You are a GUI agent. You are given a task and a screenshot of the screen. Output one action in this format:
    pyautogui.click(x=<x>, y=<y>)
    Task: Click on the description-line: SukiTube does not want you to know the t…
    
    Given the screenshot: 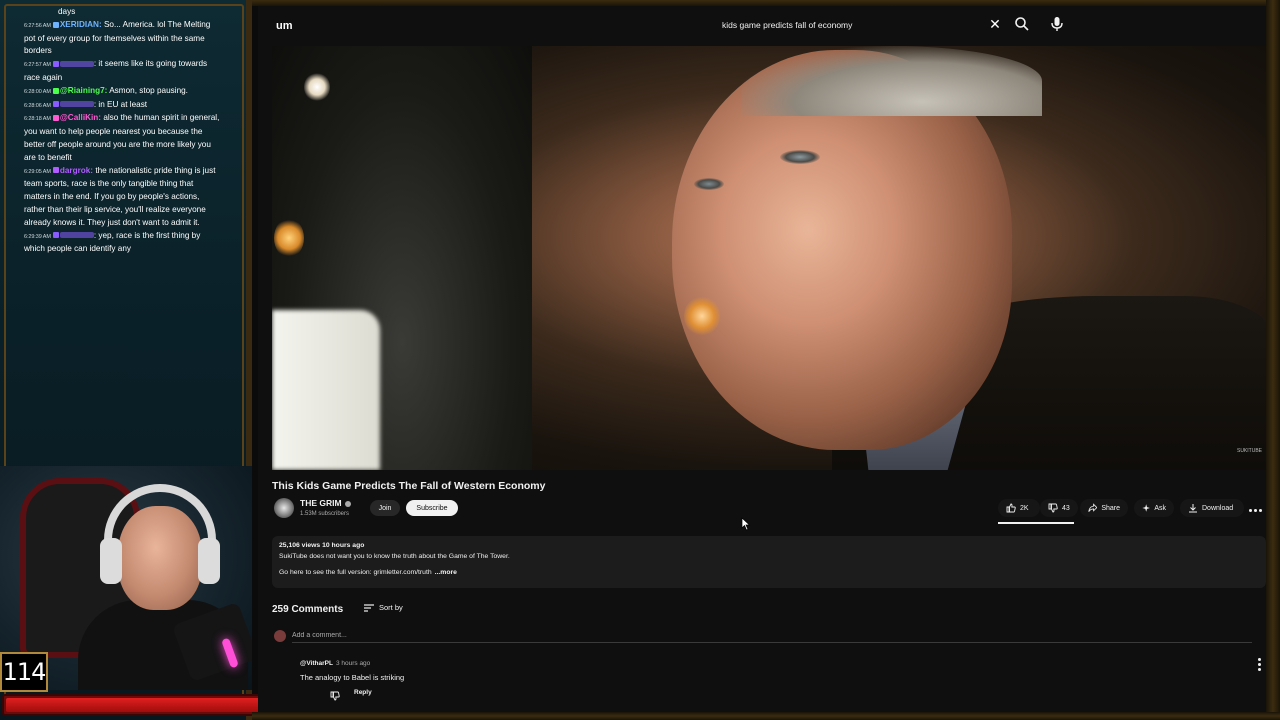 What is the action you would take?
    pyautogui.click(x=394, y=556)
    